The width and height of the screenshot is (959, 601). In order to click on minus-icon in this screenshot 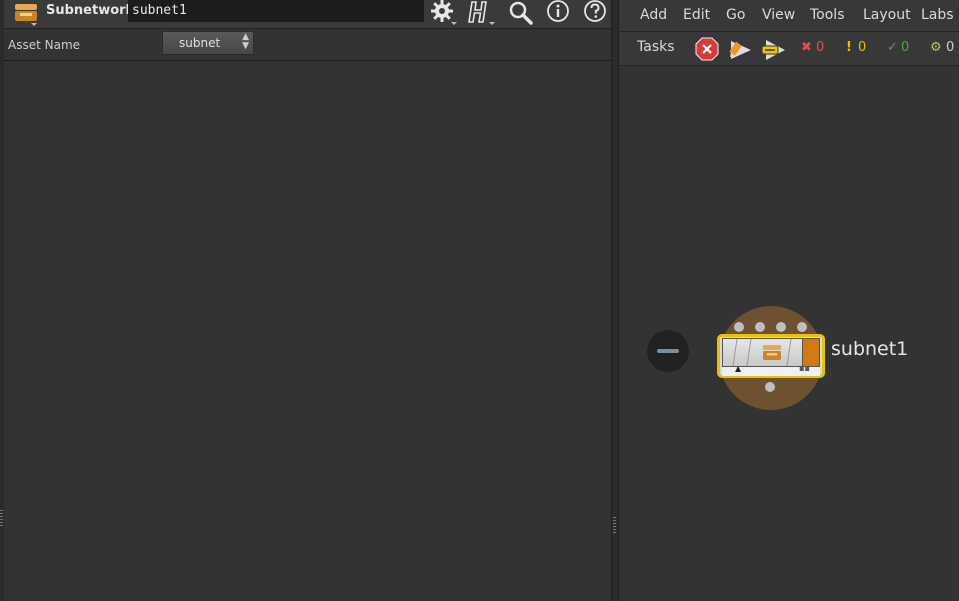, I will do `click(668, 351)`.